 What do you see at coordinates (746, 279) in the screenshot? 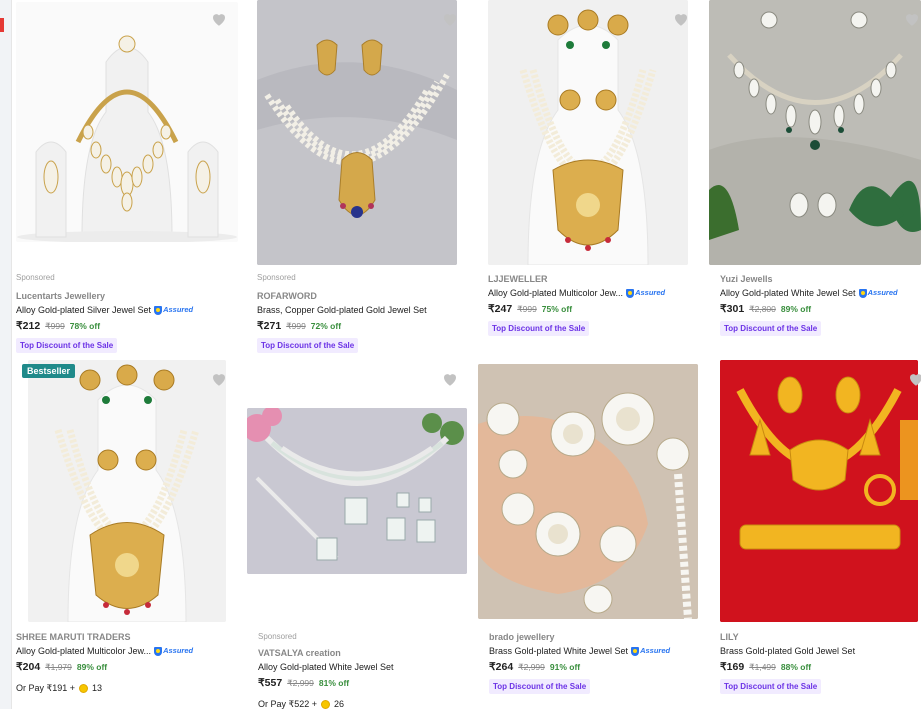
I see `brand-name: Yuzi Jewells` at bounding box center [746, 279].